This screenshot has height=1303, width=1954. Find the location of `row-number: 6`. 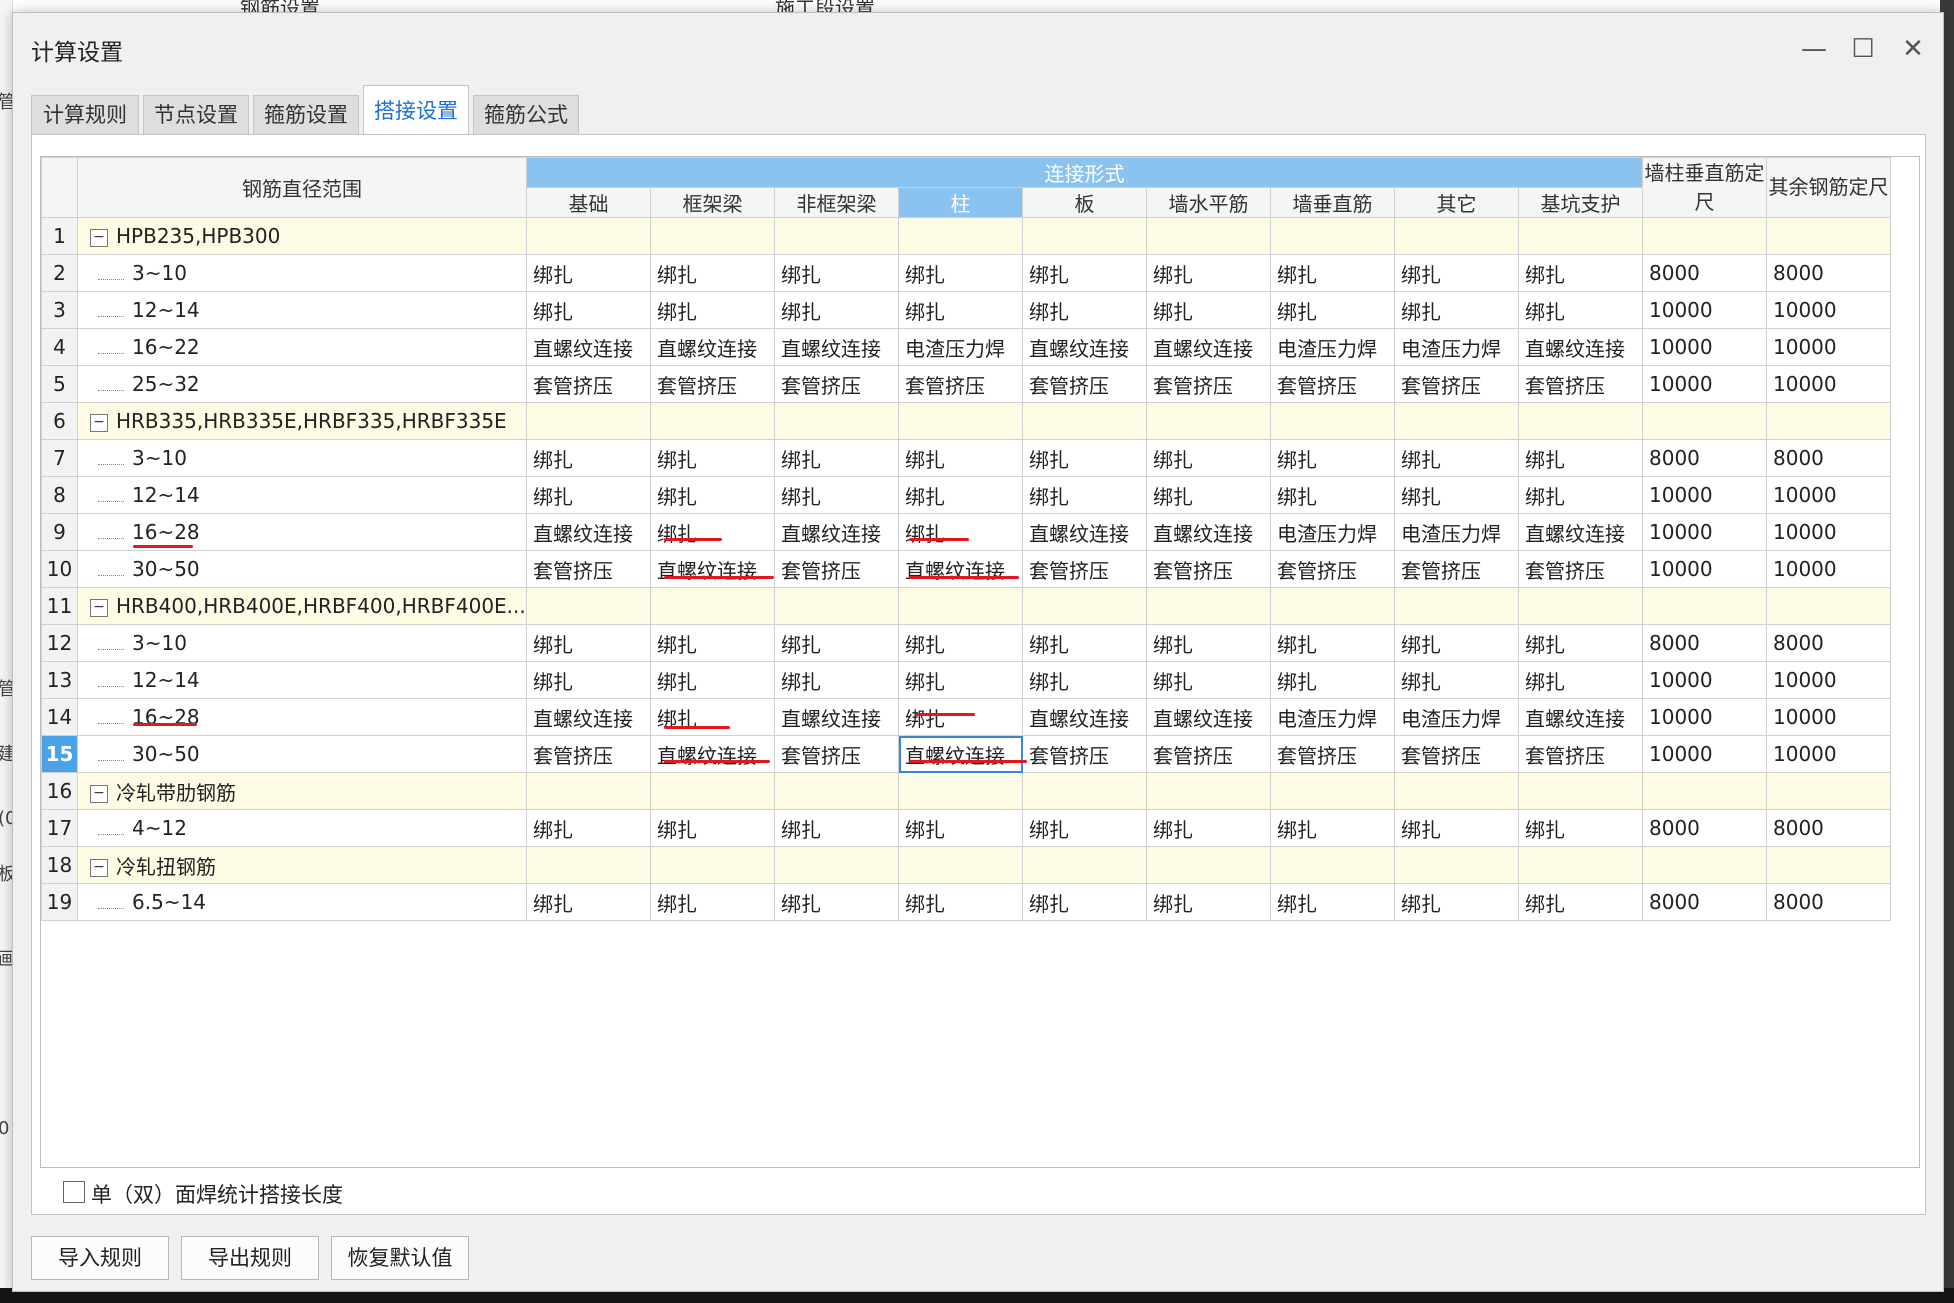

row-number: 6 is located at coordinates (59, 421).